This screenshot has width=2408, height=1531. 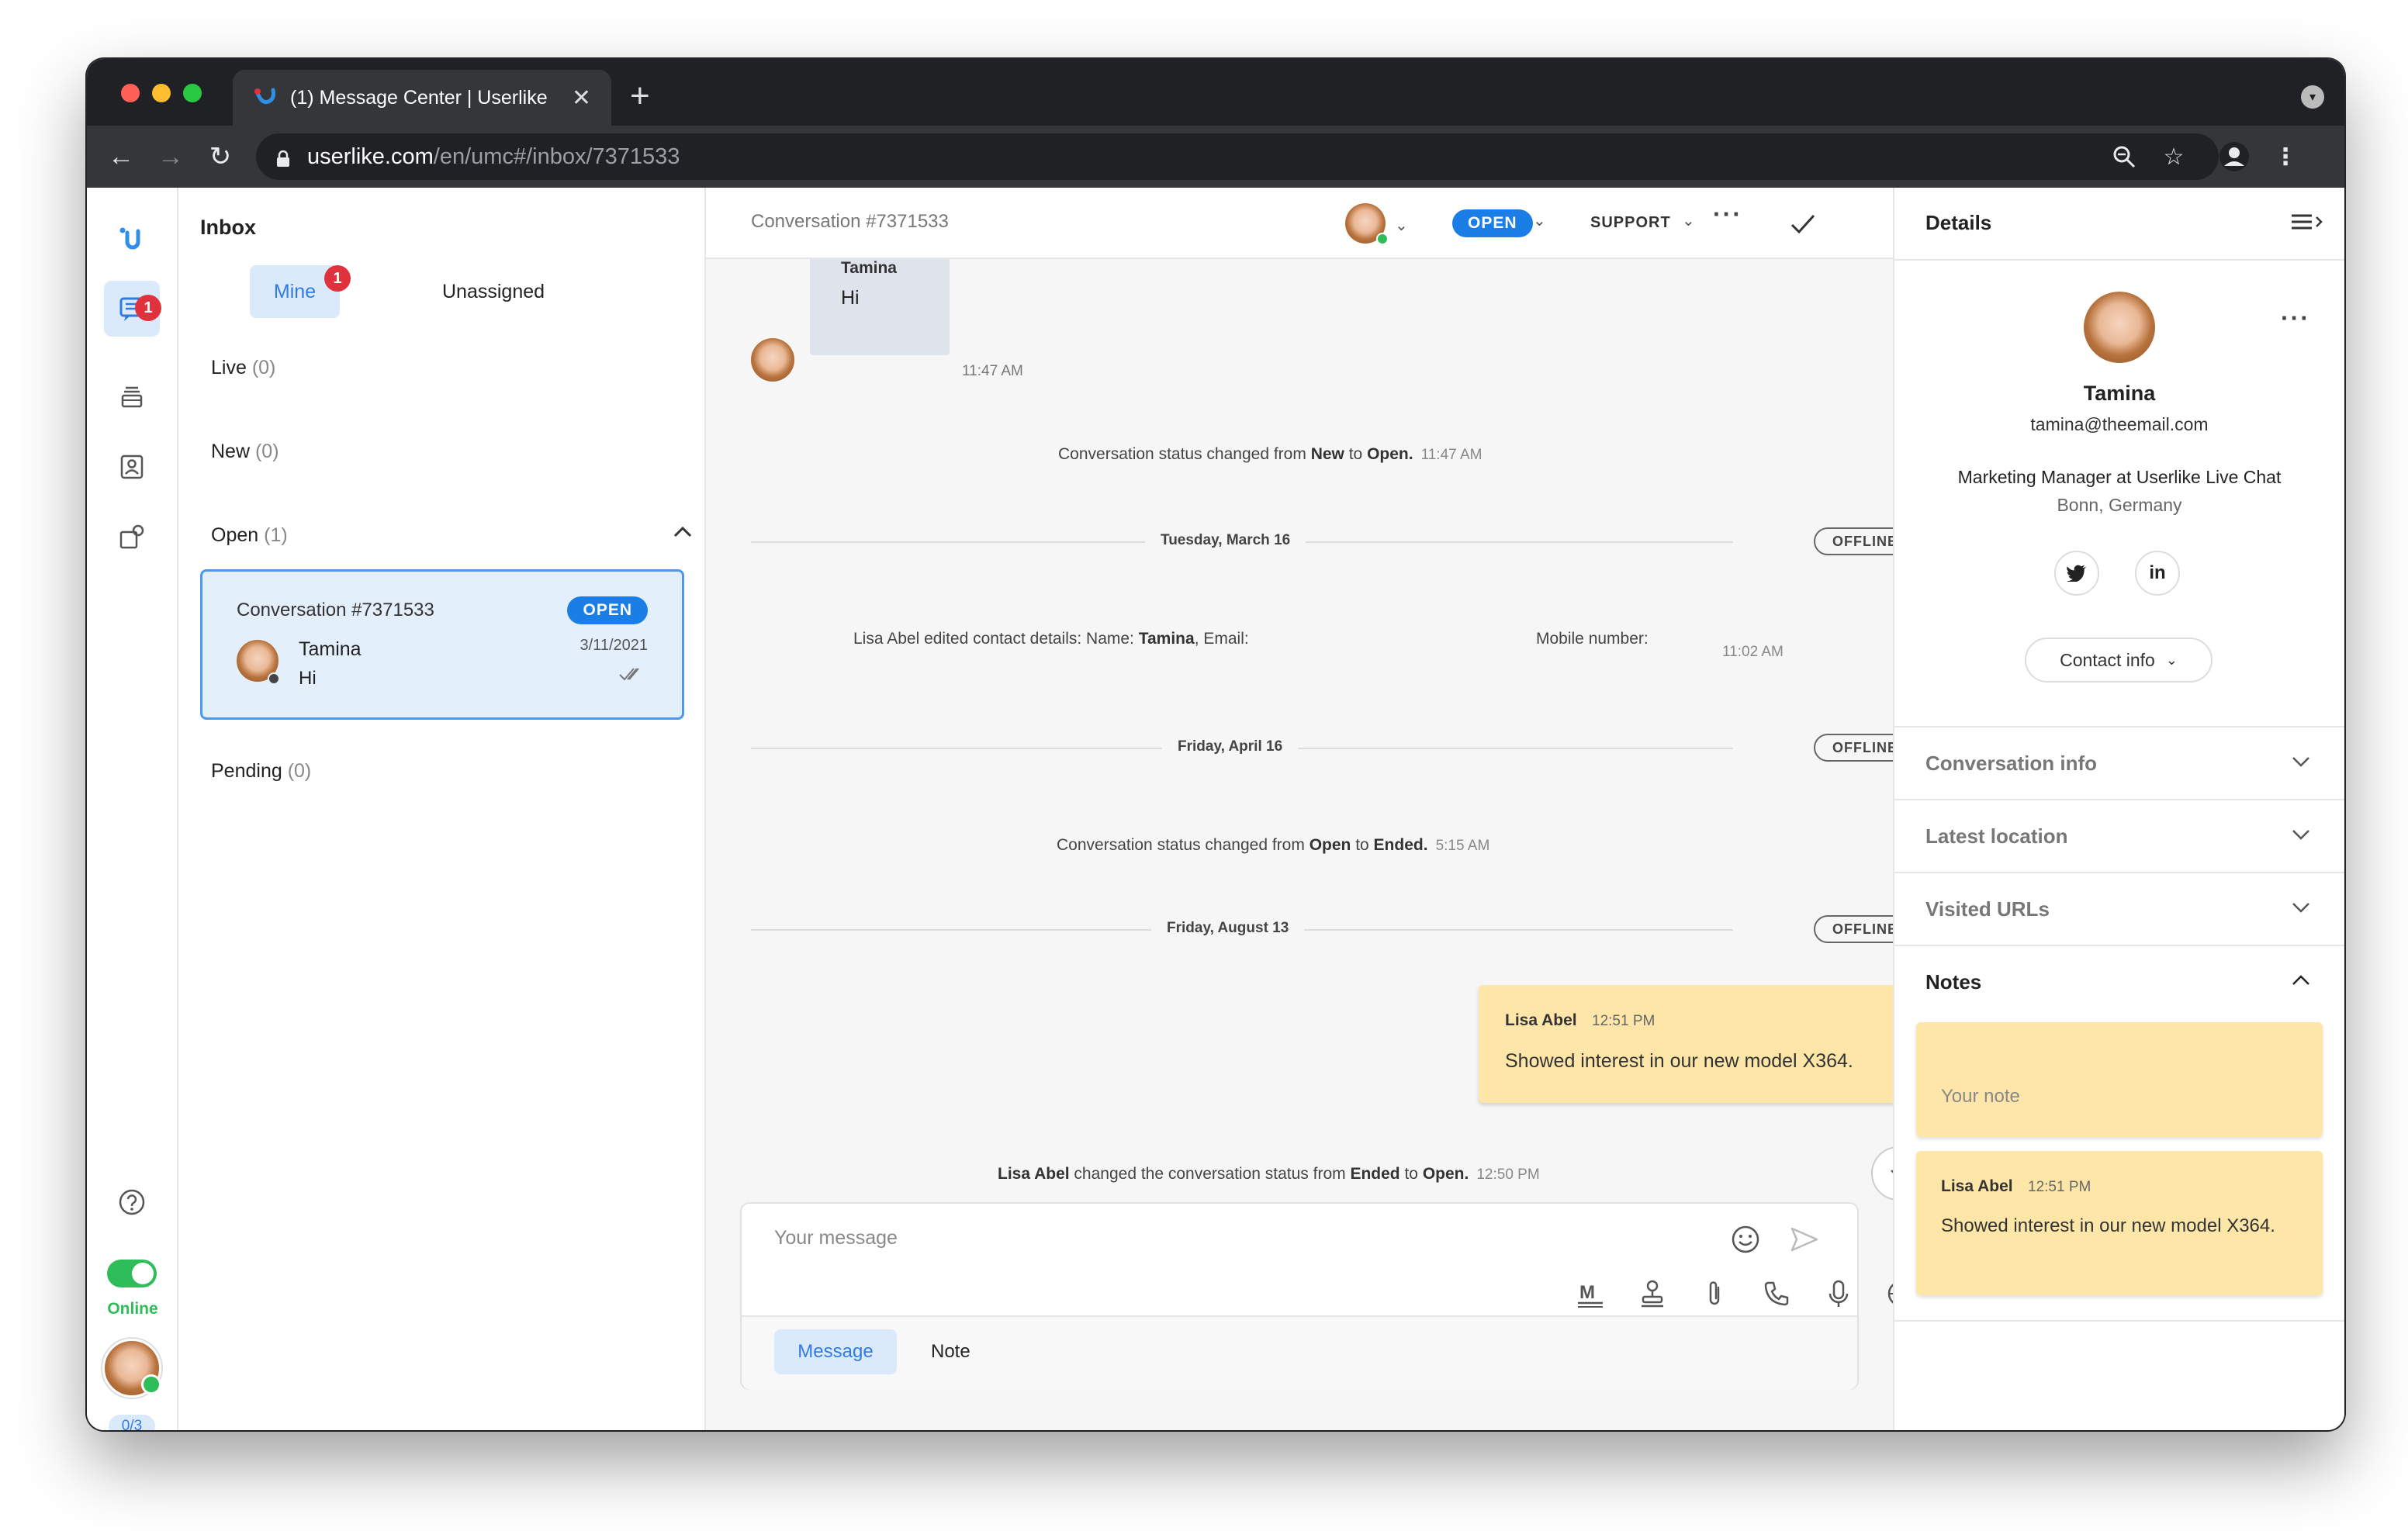 What do you see at coordinates (2119, 981) in the screenshot?
I see `section-notes: Notes` at bounding box center [2119, 981].